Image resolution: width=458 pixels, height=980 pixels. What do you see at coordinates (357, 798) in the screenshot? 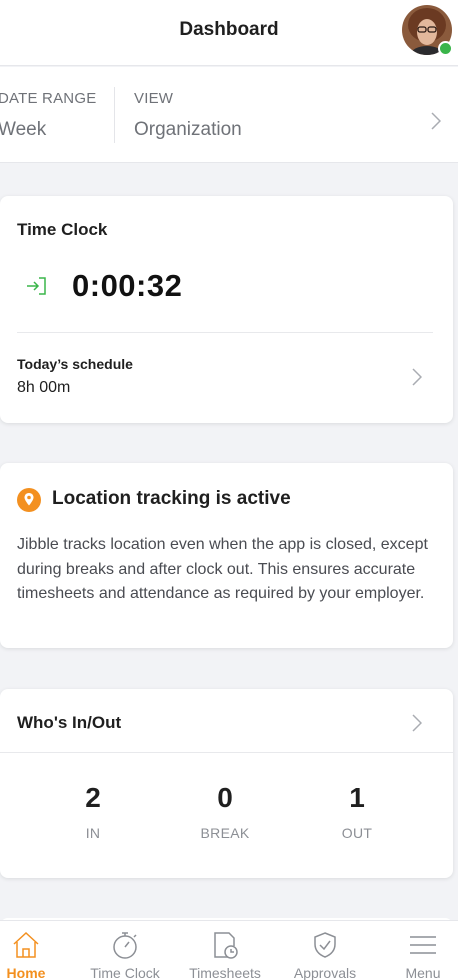
I see `stat-out-value: 1` at bounding box center [357, 798].